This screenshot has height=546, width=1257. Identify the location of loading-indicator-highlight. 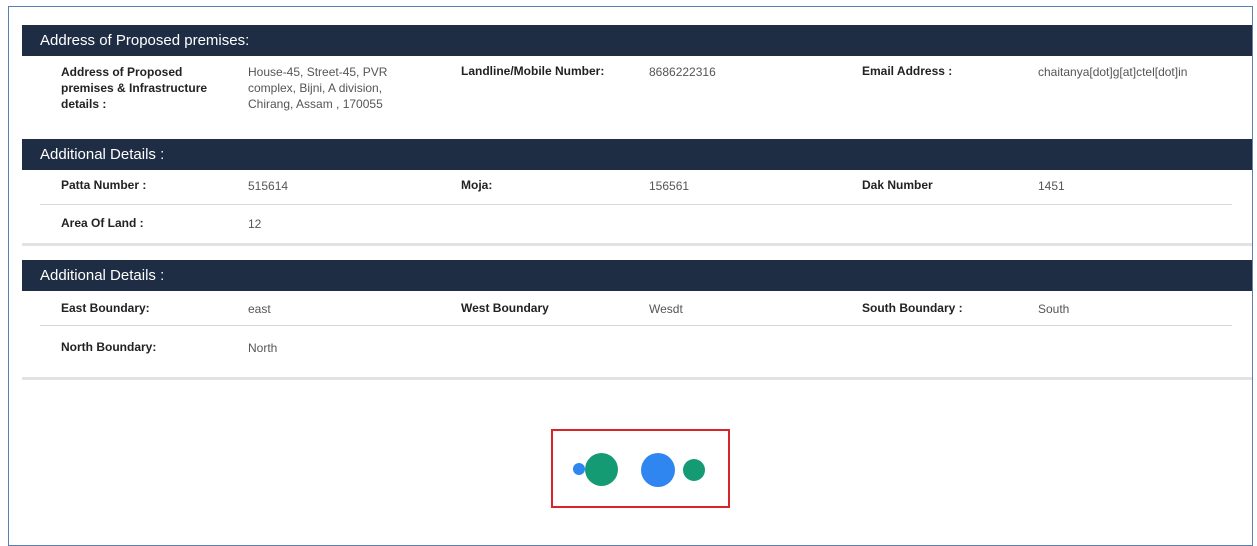
(640, 468).